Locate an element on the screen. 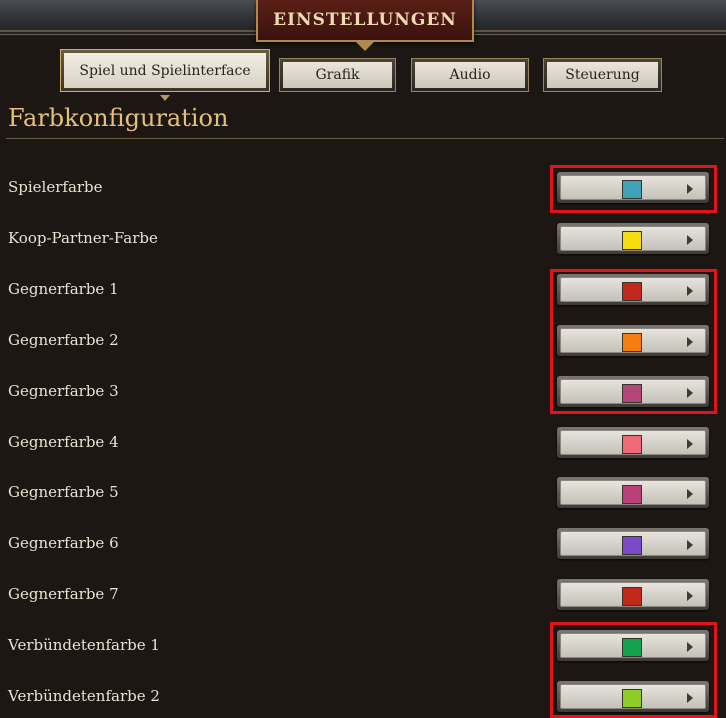  color-row-label: Verbündetenfarbe 1 is located at coordinates (84, 645).